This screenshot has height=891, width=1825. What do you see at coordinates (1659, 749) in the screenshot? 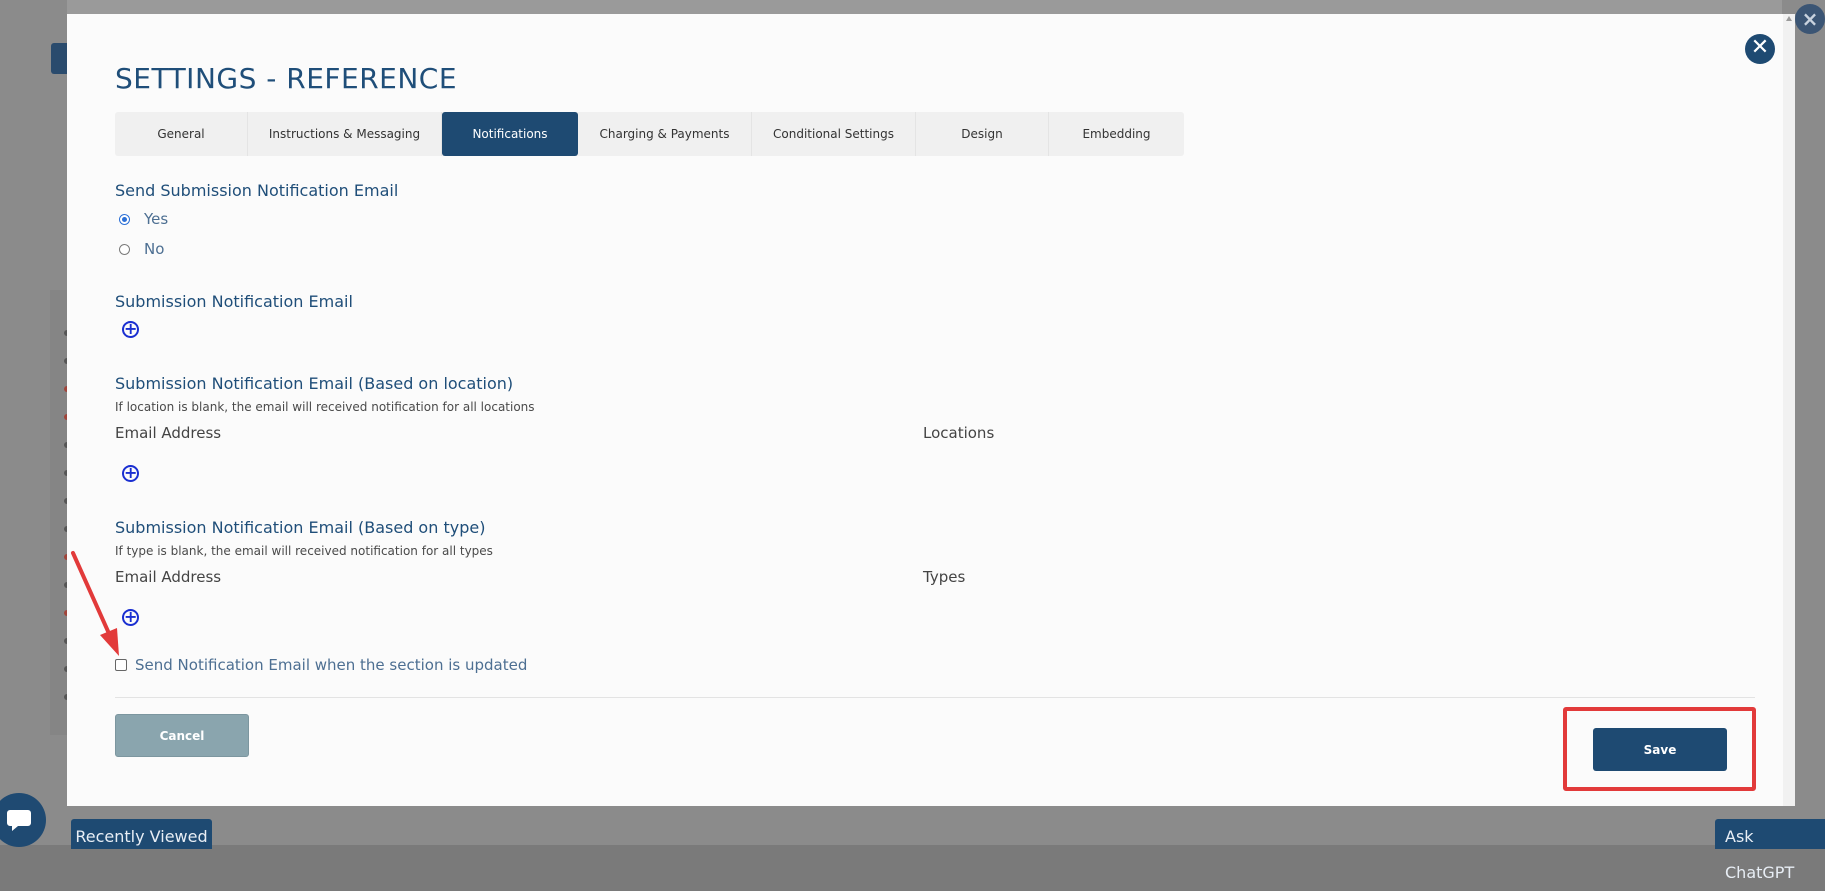
I see `save-highlight-annotation` at bounding box center [1659, 749].